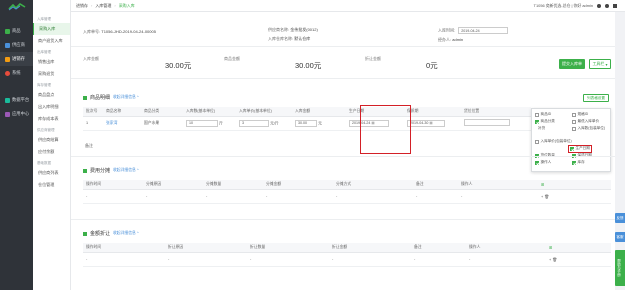 Image resolution: width=625 pixels, height=290 pixels. What do you see at coordinates (483, 30) in the screenshot?
I see `date-field: 2019-04-24` at bounding box center [483, 30].